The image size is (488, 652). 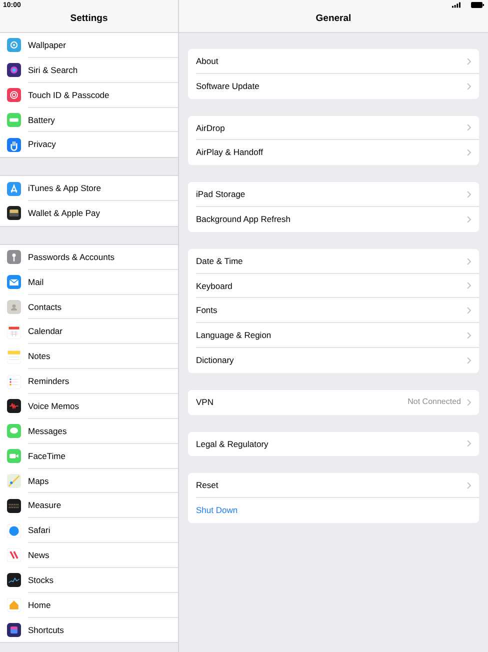 I want to click on speech-bubble-icon, so click(x=14, y=431).